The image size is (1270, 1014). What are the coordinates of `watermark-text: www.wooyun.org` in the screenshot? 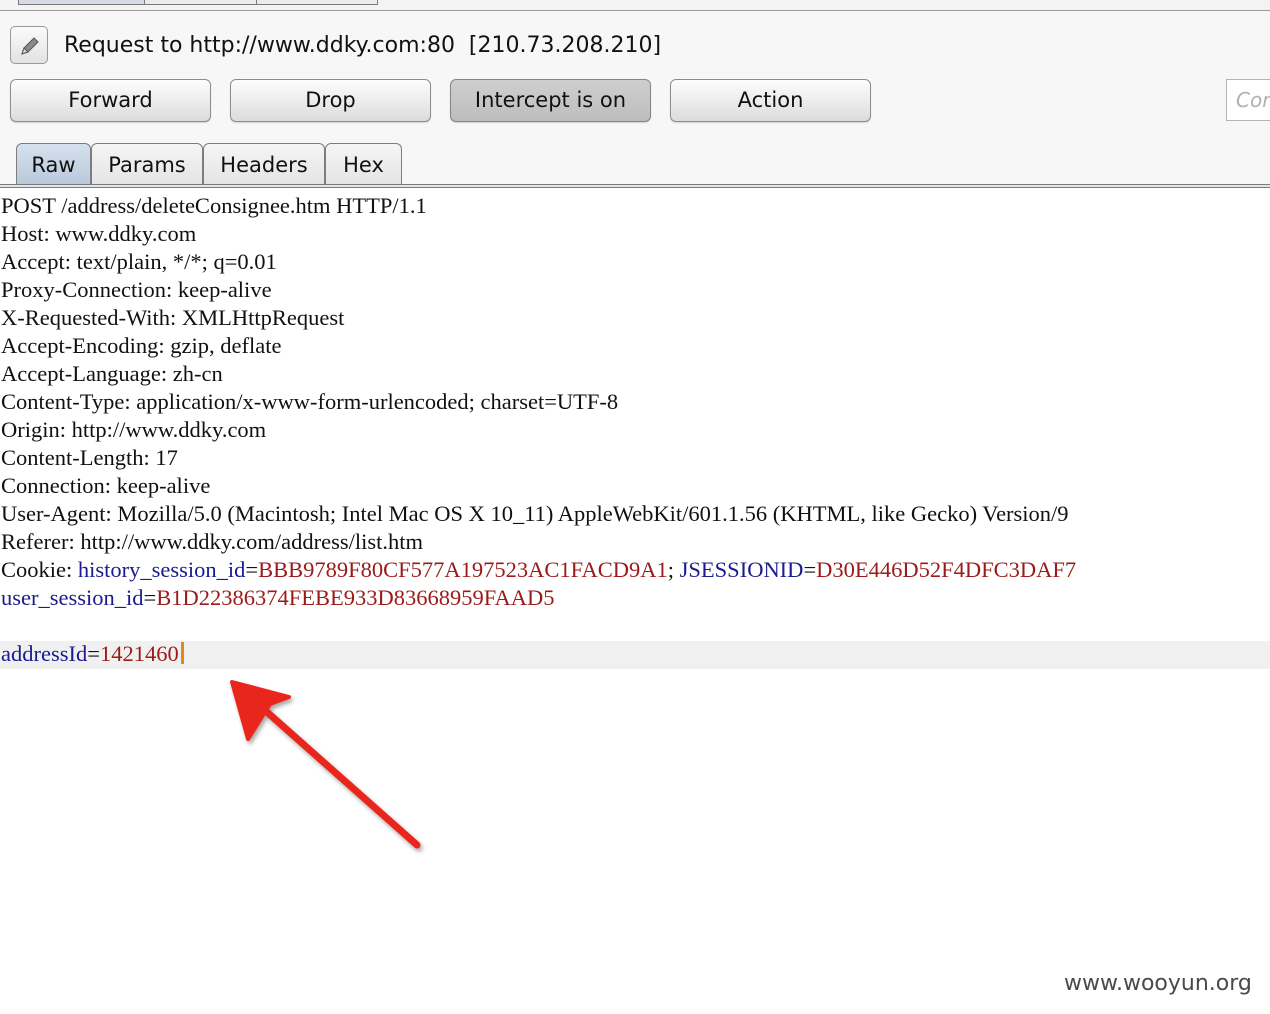 It's located at (1158, 983).